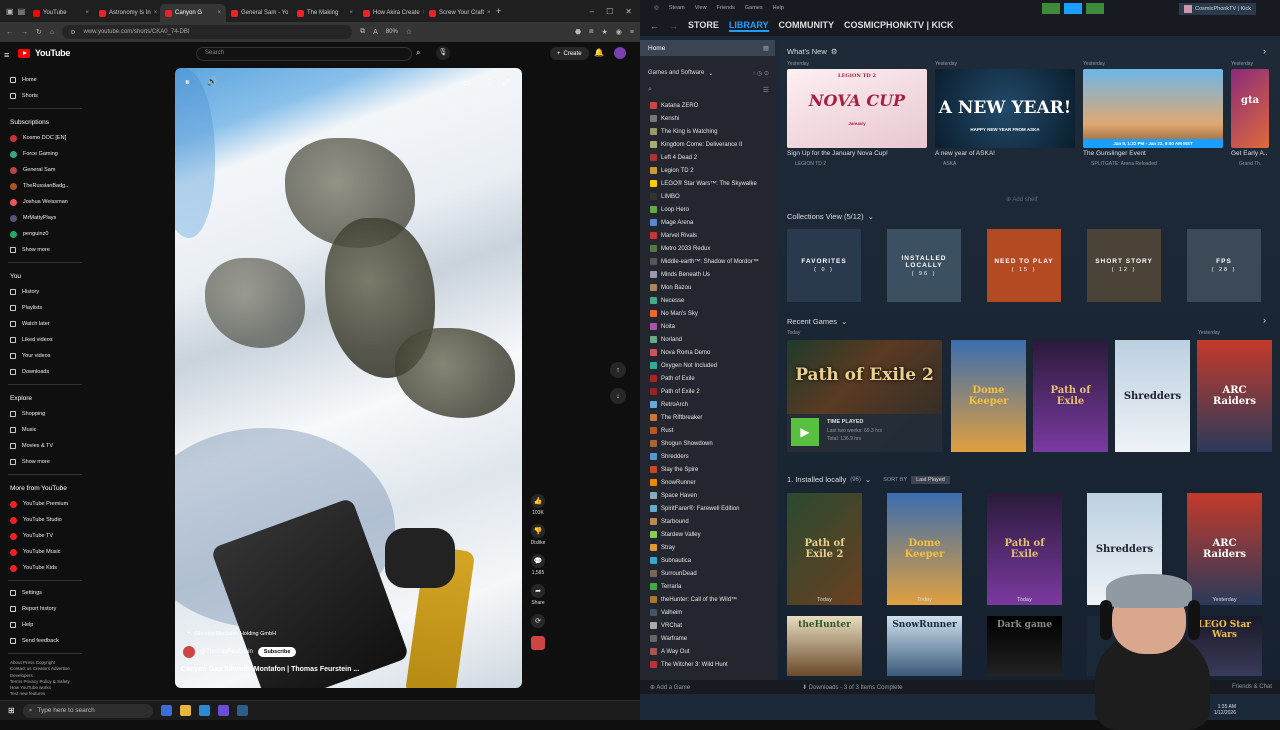  I want to click on sidebar-item-youtube-tv: YouTube TV, so click(45, 536).